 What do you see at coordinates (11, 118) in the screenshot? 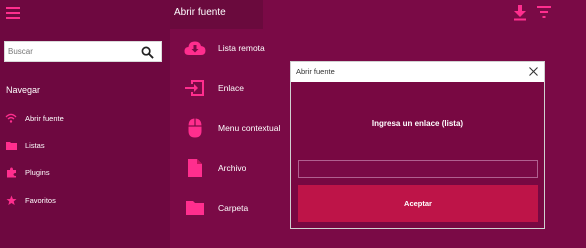
I see `wifi-icon` at bounding box center [11, 118].